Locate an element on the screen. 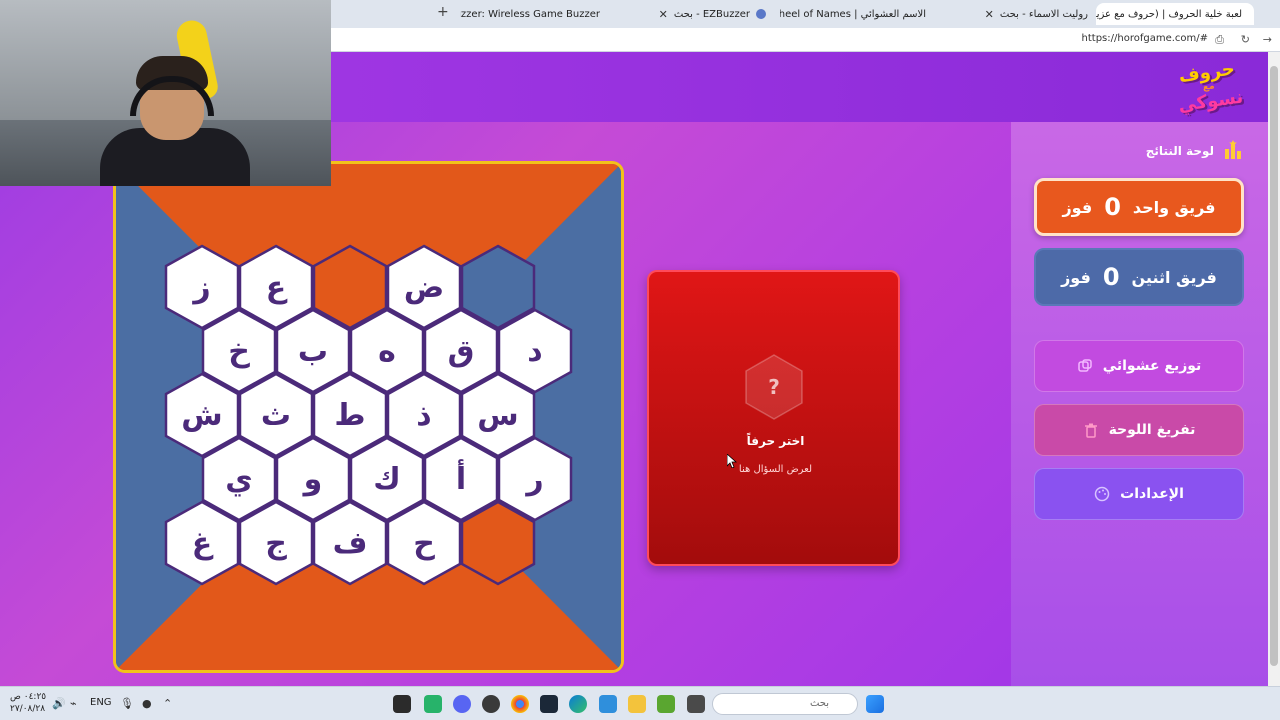 The height and width of the screenshot is (720, 1280). question-title: اختر حرفاً is located at coordinates (775, 441).